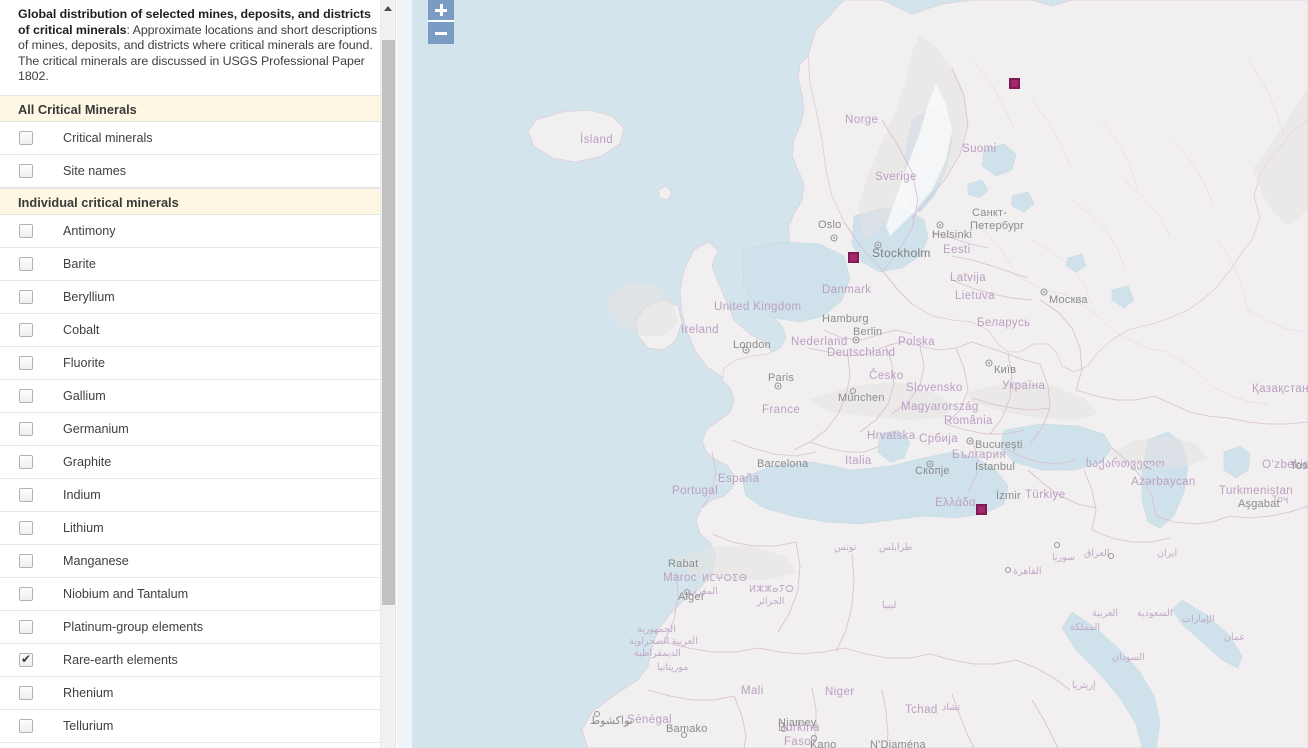 The image size is (1308, 748). What do you see at coordinates (26, 659) in the screenshot?
I see `checkbox-rare-earth-elements` at bounding box center [26, 659].